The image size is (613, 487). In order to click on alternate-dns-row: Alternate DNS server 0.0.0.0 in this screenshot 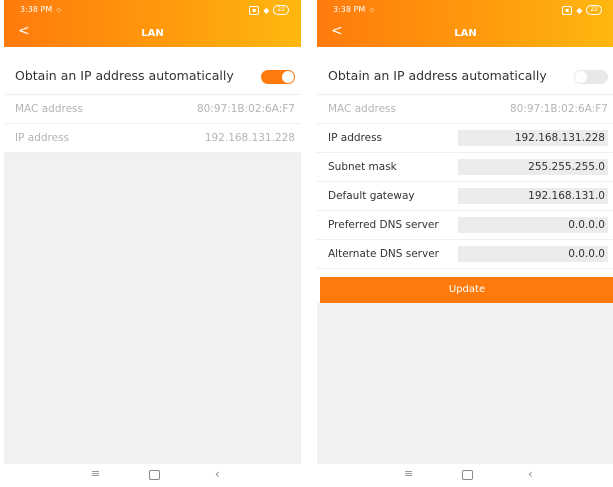, I will do `click(465, 254)`.